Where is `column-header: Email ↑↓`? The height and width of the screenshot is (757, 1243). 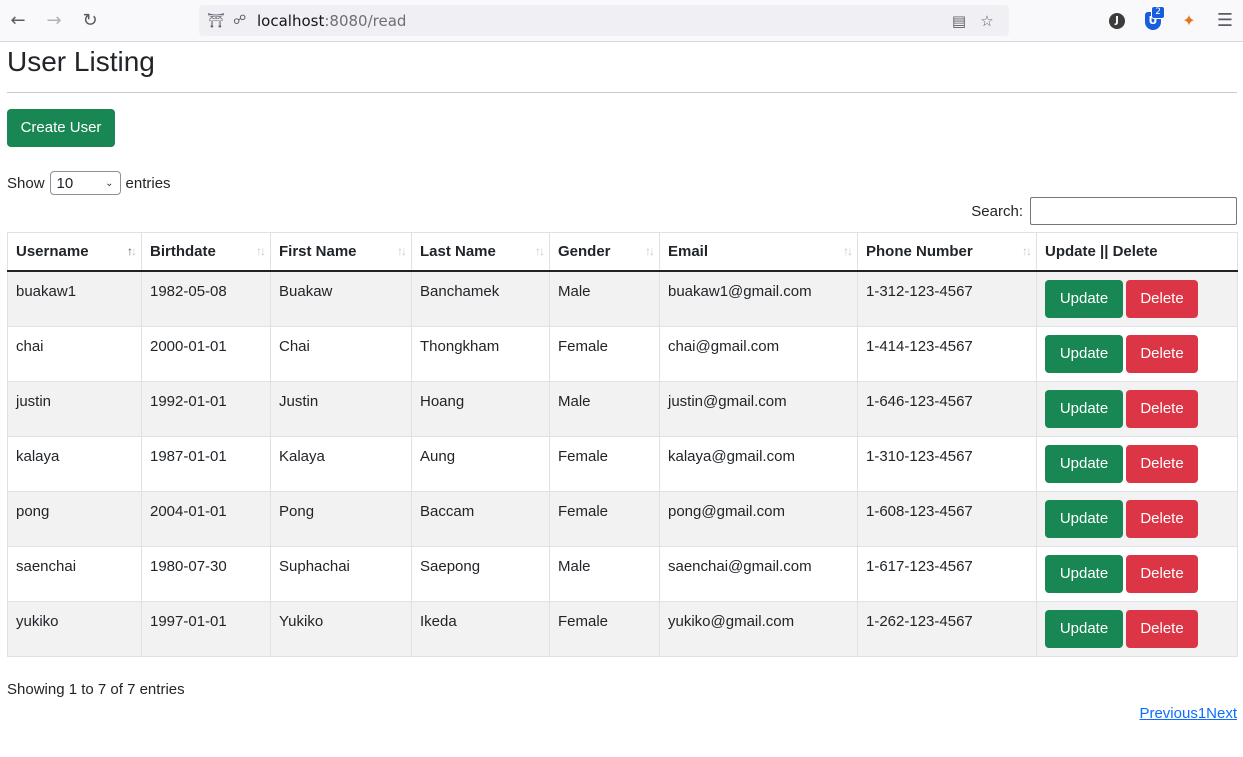
column-header: Email ↑↓ is located at coordinates (758, 252).